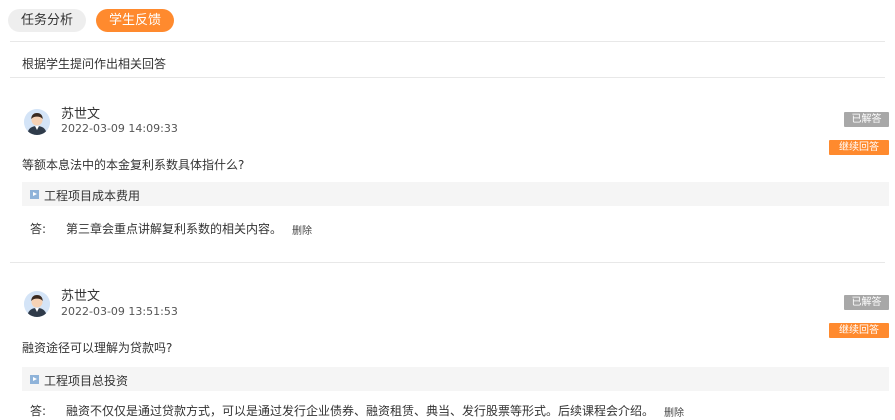 The image size is (895, 420). Describe the element at coordinates (866, 302) in the screenshot. I see `status-badge: 已解答` at that location.